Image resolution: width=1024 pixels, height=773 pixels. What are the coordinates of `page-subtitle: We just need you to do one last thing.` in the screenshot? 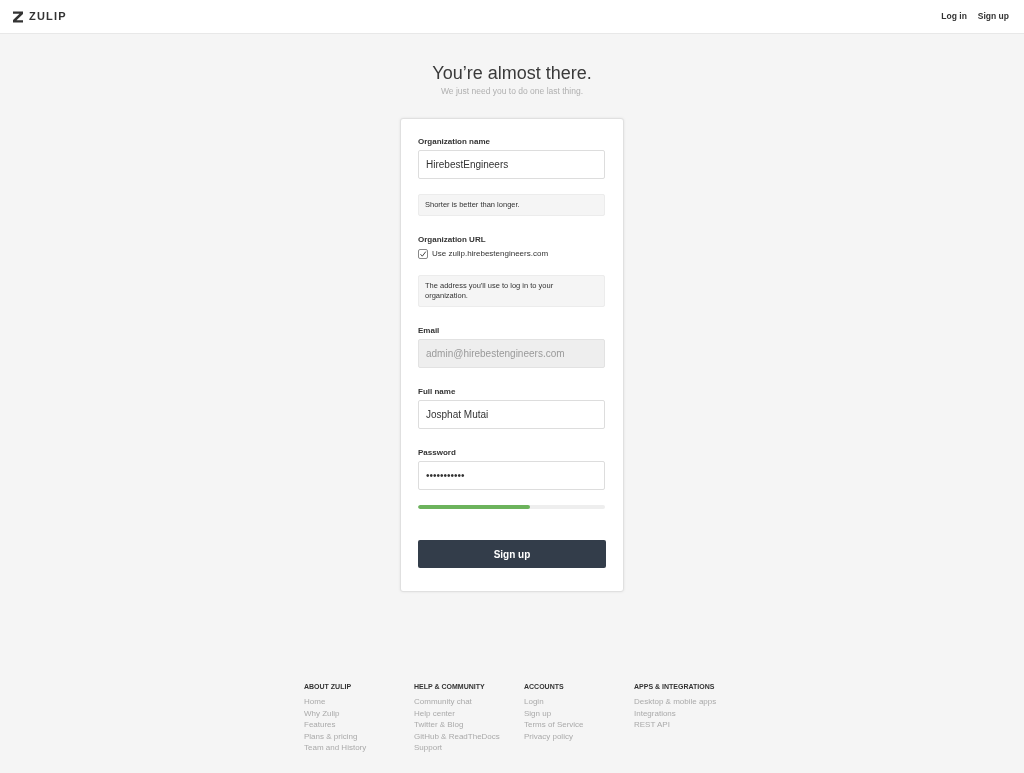 It's located at (512, 91).